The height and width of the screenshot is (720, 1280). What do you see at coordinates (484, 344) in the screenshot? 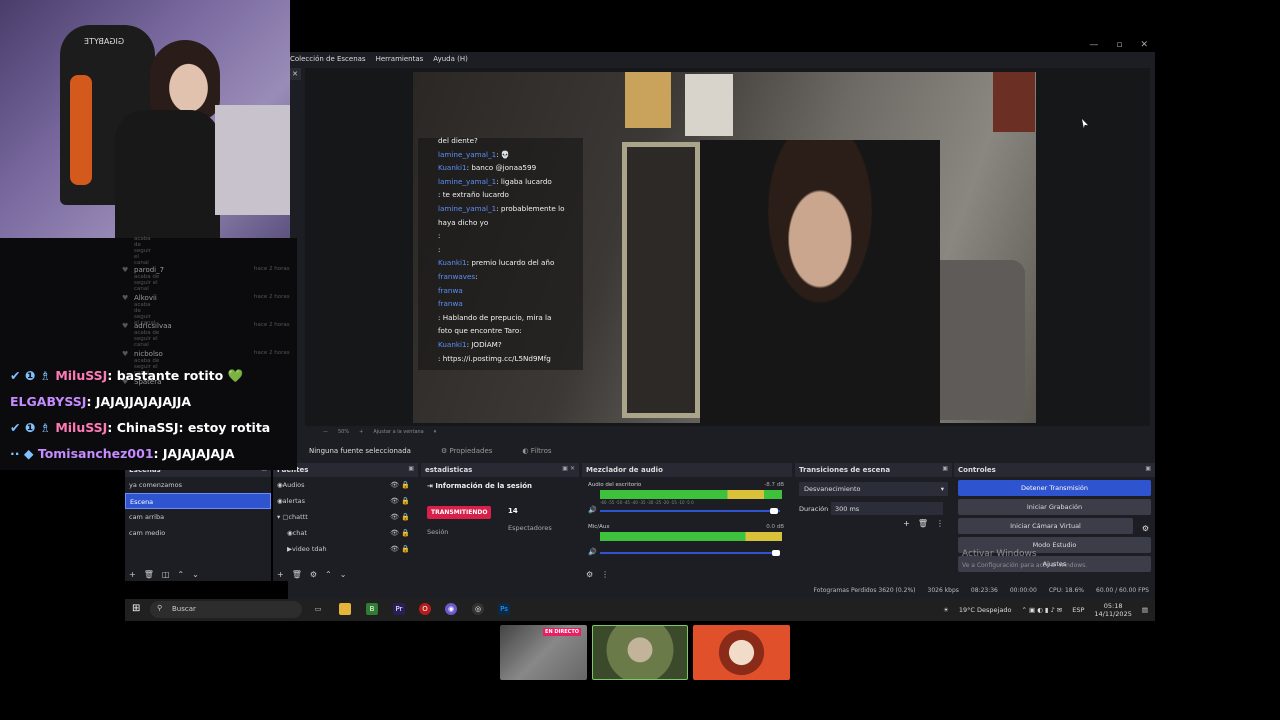
I see `overlay-chat-text: : JODÍAM?` at bounding box center [484, 344].